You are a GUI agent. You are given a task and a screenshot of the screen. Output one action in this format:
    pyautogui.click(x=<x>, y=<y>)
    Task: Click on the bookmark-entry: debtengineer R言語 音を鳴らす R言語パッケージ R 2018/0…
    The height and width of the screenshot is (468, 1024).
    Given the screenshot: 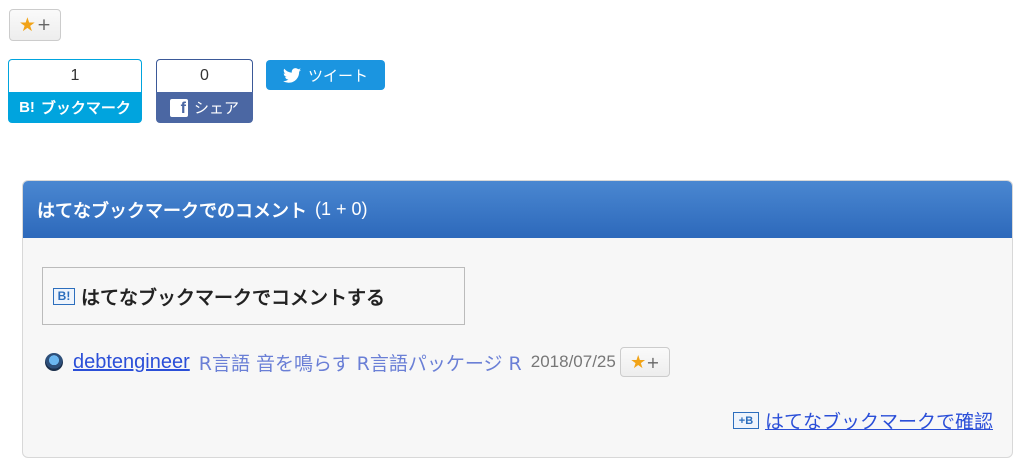 What is the action you would take?
    pyautogui.click(x=357, y=362)
    